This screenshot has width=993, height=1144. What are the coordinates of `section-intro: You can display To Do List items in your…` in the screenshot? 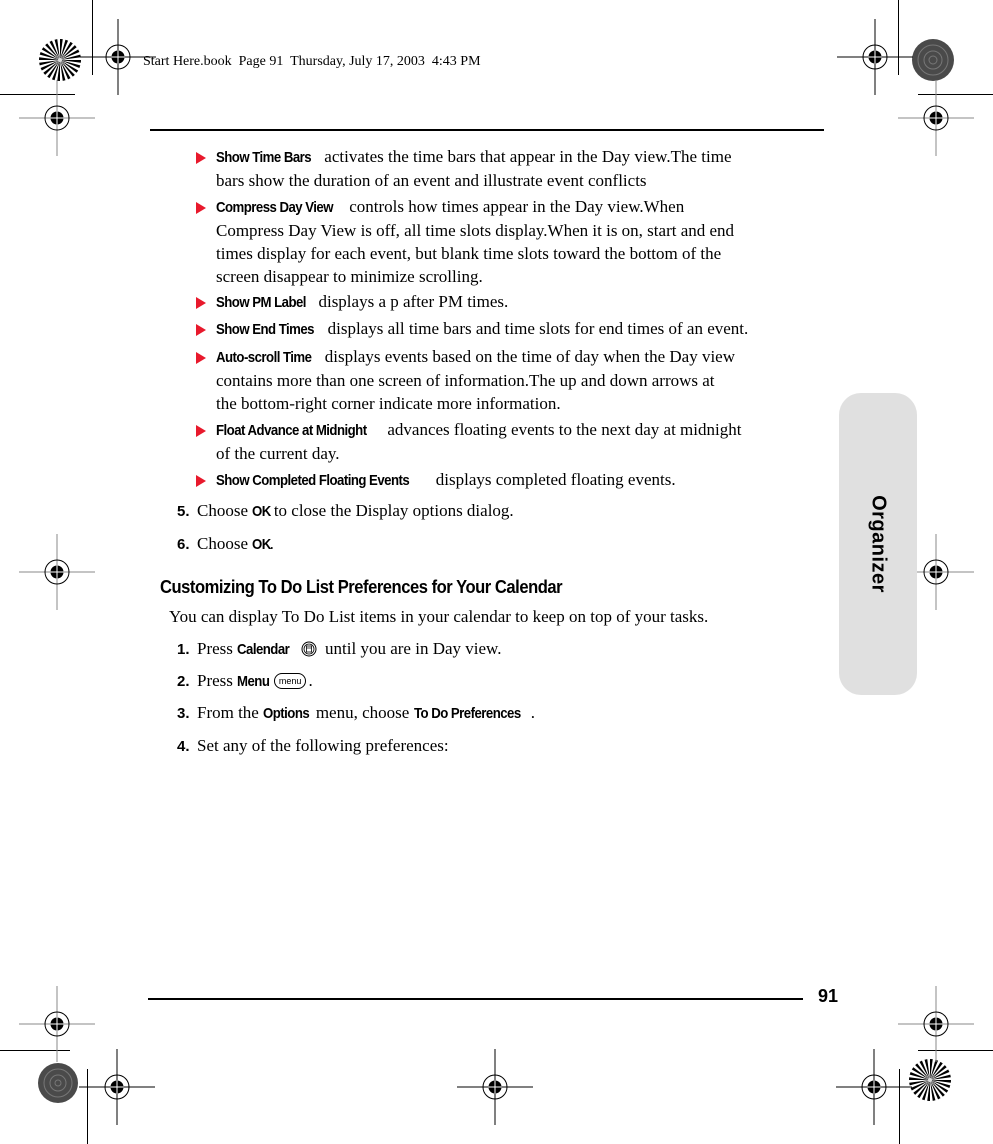 It's located at (439, 616).